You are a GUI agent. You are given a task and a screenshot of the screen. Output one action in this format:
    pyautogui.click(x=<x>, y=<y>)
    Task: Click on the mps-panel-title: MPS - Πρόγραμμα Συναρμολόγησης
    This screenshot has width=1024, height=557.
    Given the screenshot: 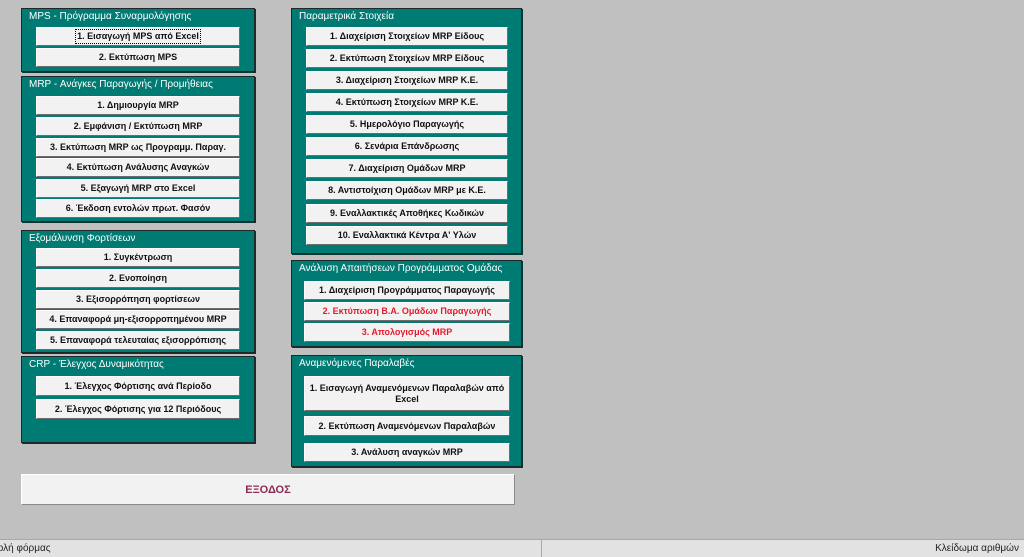 What is the action you would take?
    pyautogui.click(x=110, y=16)
    